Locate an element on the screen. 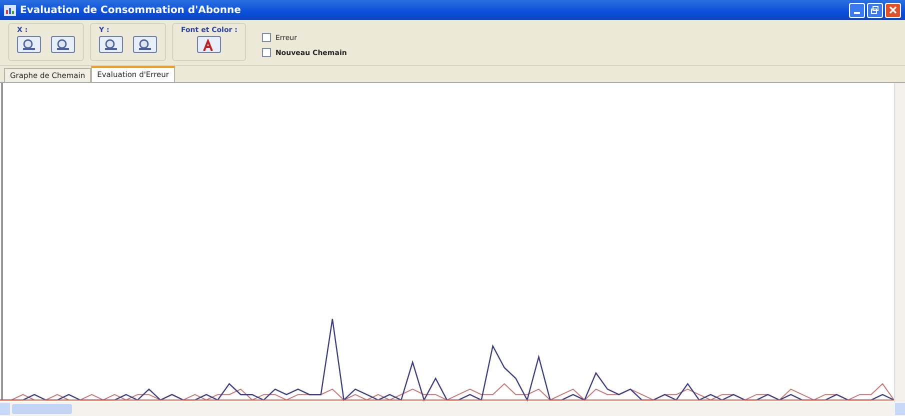 Image resolution: width=905 pixels, height=416 pixels. minimize-button is located at coordinates (857, 10).